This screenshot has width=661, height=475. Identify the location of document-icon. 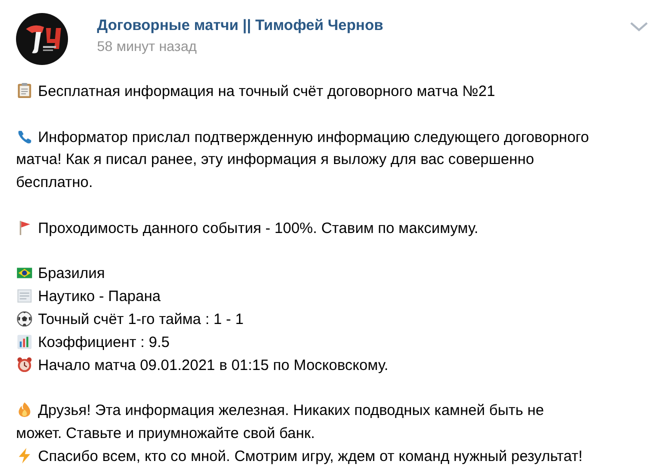
(24, 295).